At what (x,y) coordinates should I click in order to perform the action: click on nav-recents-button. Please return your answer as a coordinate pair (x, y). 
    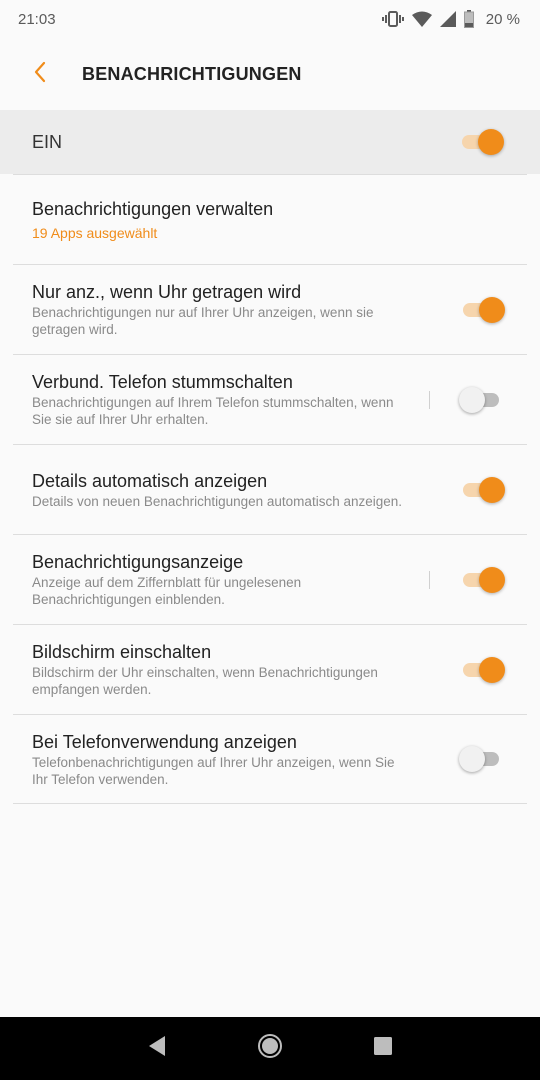
    Looking at the image, I should click on (383, 1049).